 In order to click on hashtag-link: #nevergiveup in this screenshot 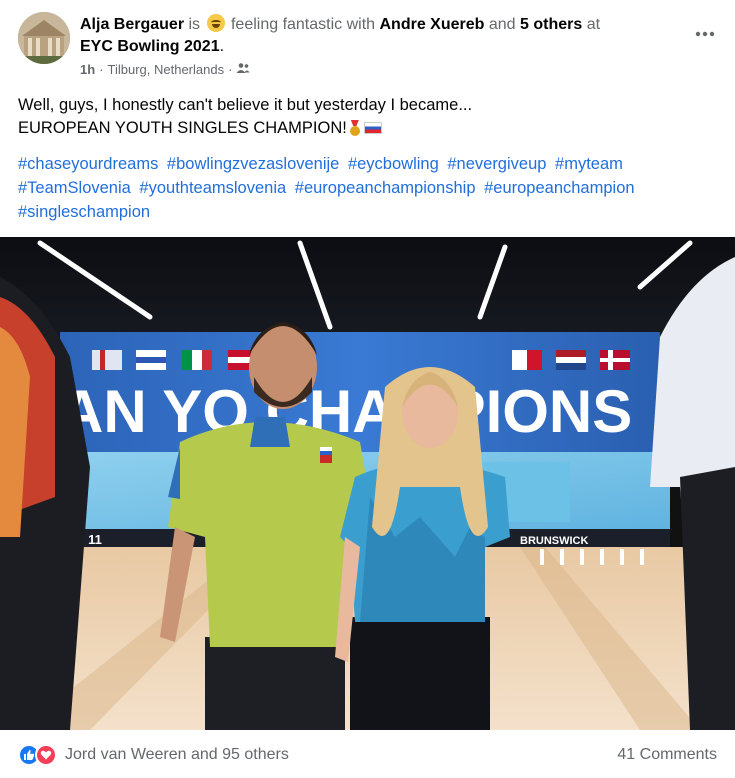, I will do `click(496, 164)`.